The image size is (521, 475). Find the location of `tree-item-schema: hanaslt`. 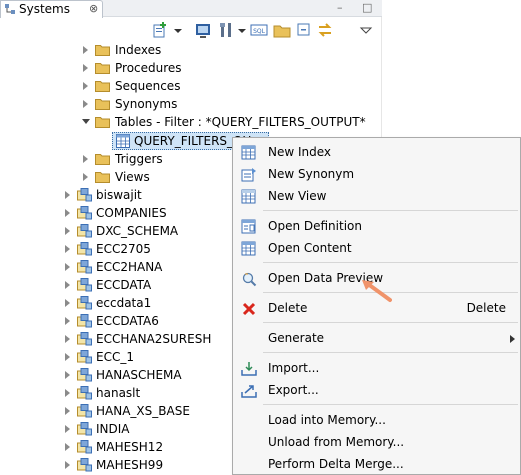

tree-item-schema: hanaslt is located at coordinates (147, 393).